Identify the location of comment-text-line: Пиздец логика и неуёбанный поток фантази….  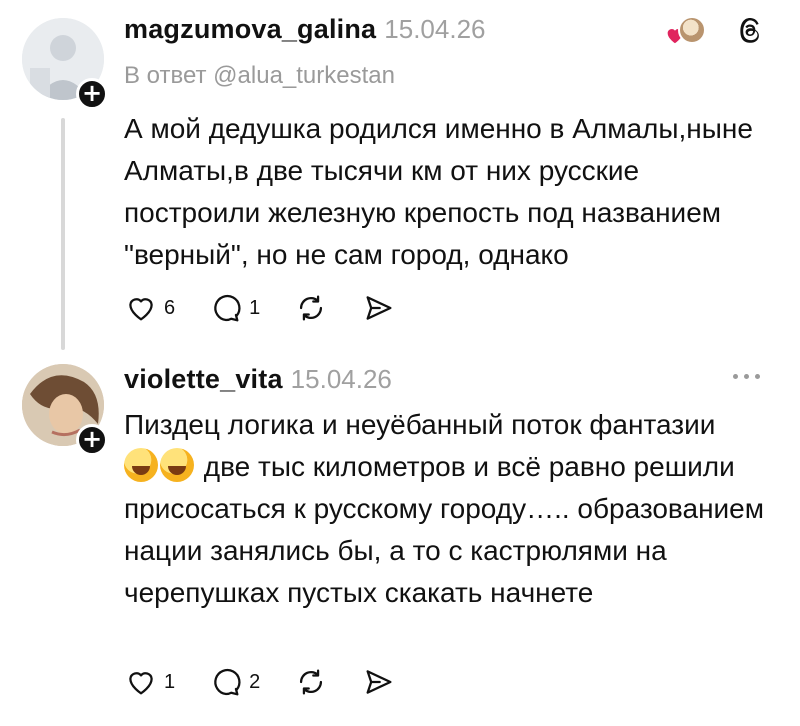
(420, 424).